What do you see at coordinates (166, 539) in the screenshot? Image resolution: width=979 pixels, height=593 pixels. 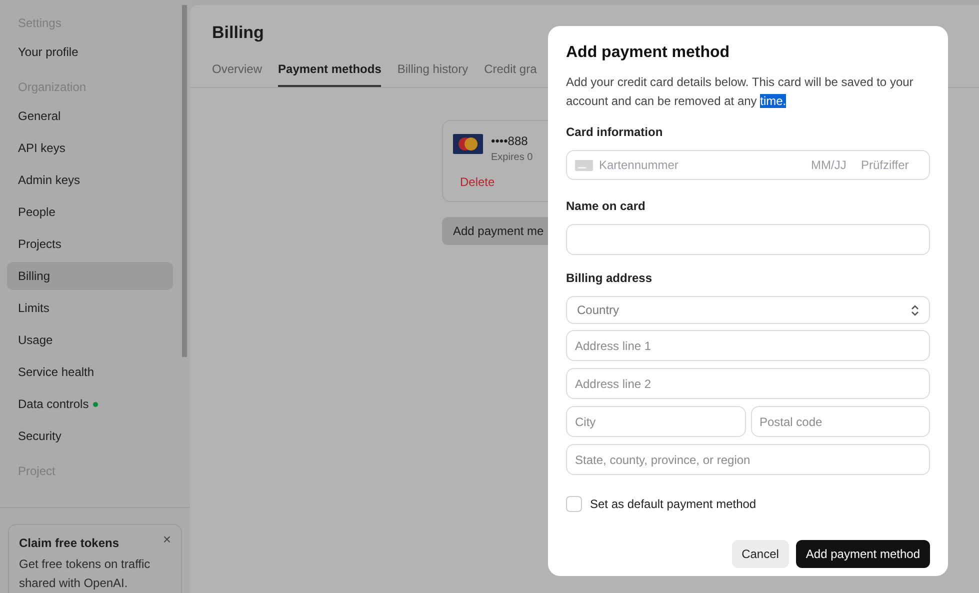 I see `close-button: ×` at bounding box center [166, 539].